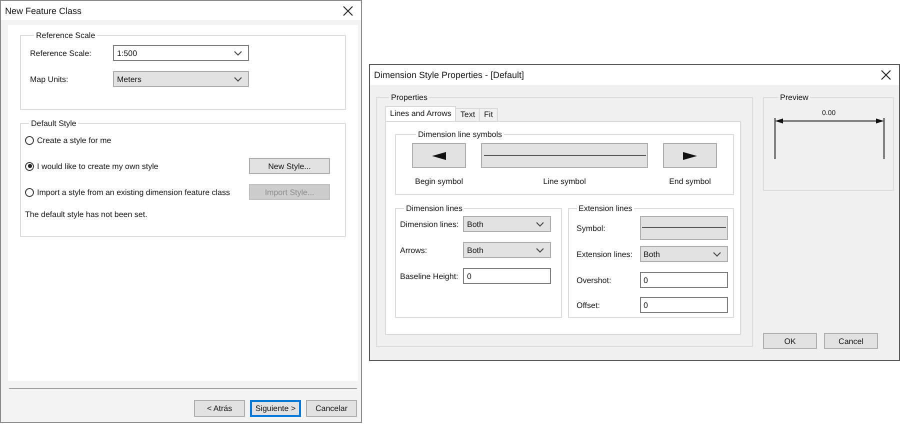  I want to click on window-title: Dimension Style Properties - [Default], so click(449, 75).